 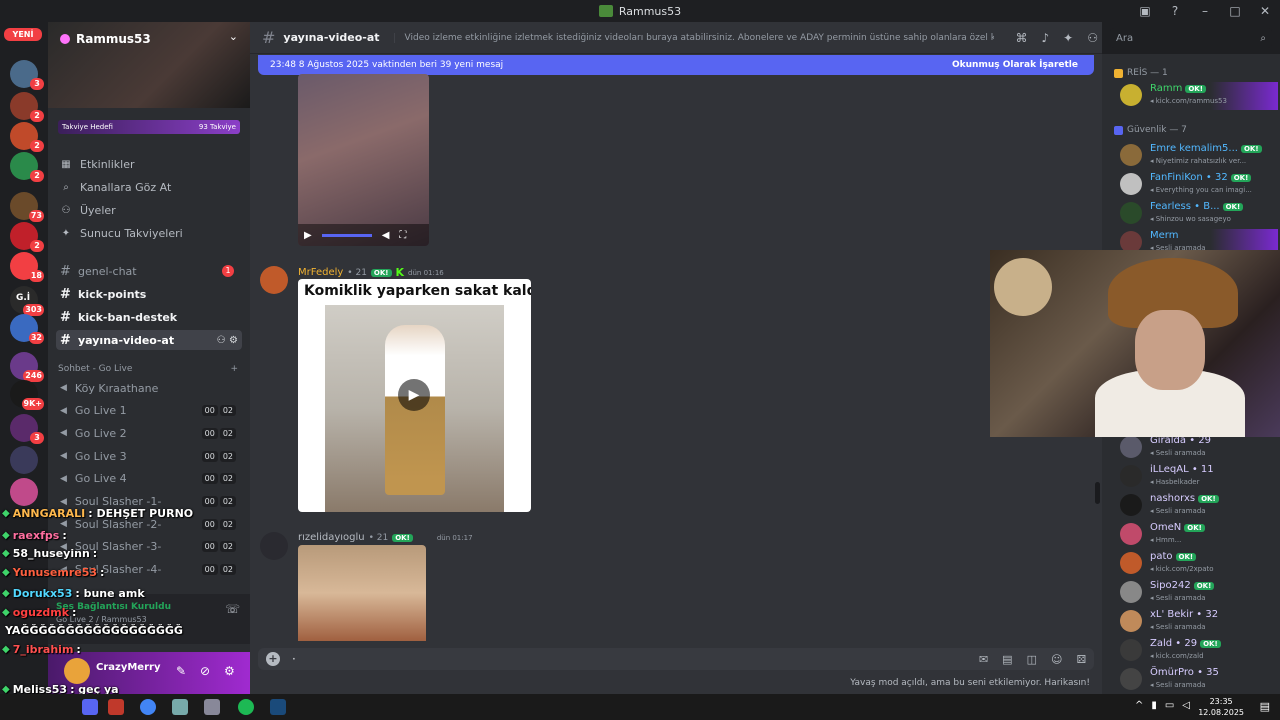 What do you see at coordinates (273, 659) in the screenshot?
I see `add-attachment-icon: +` at bounding box center [273, 659].